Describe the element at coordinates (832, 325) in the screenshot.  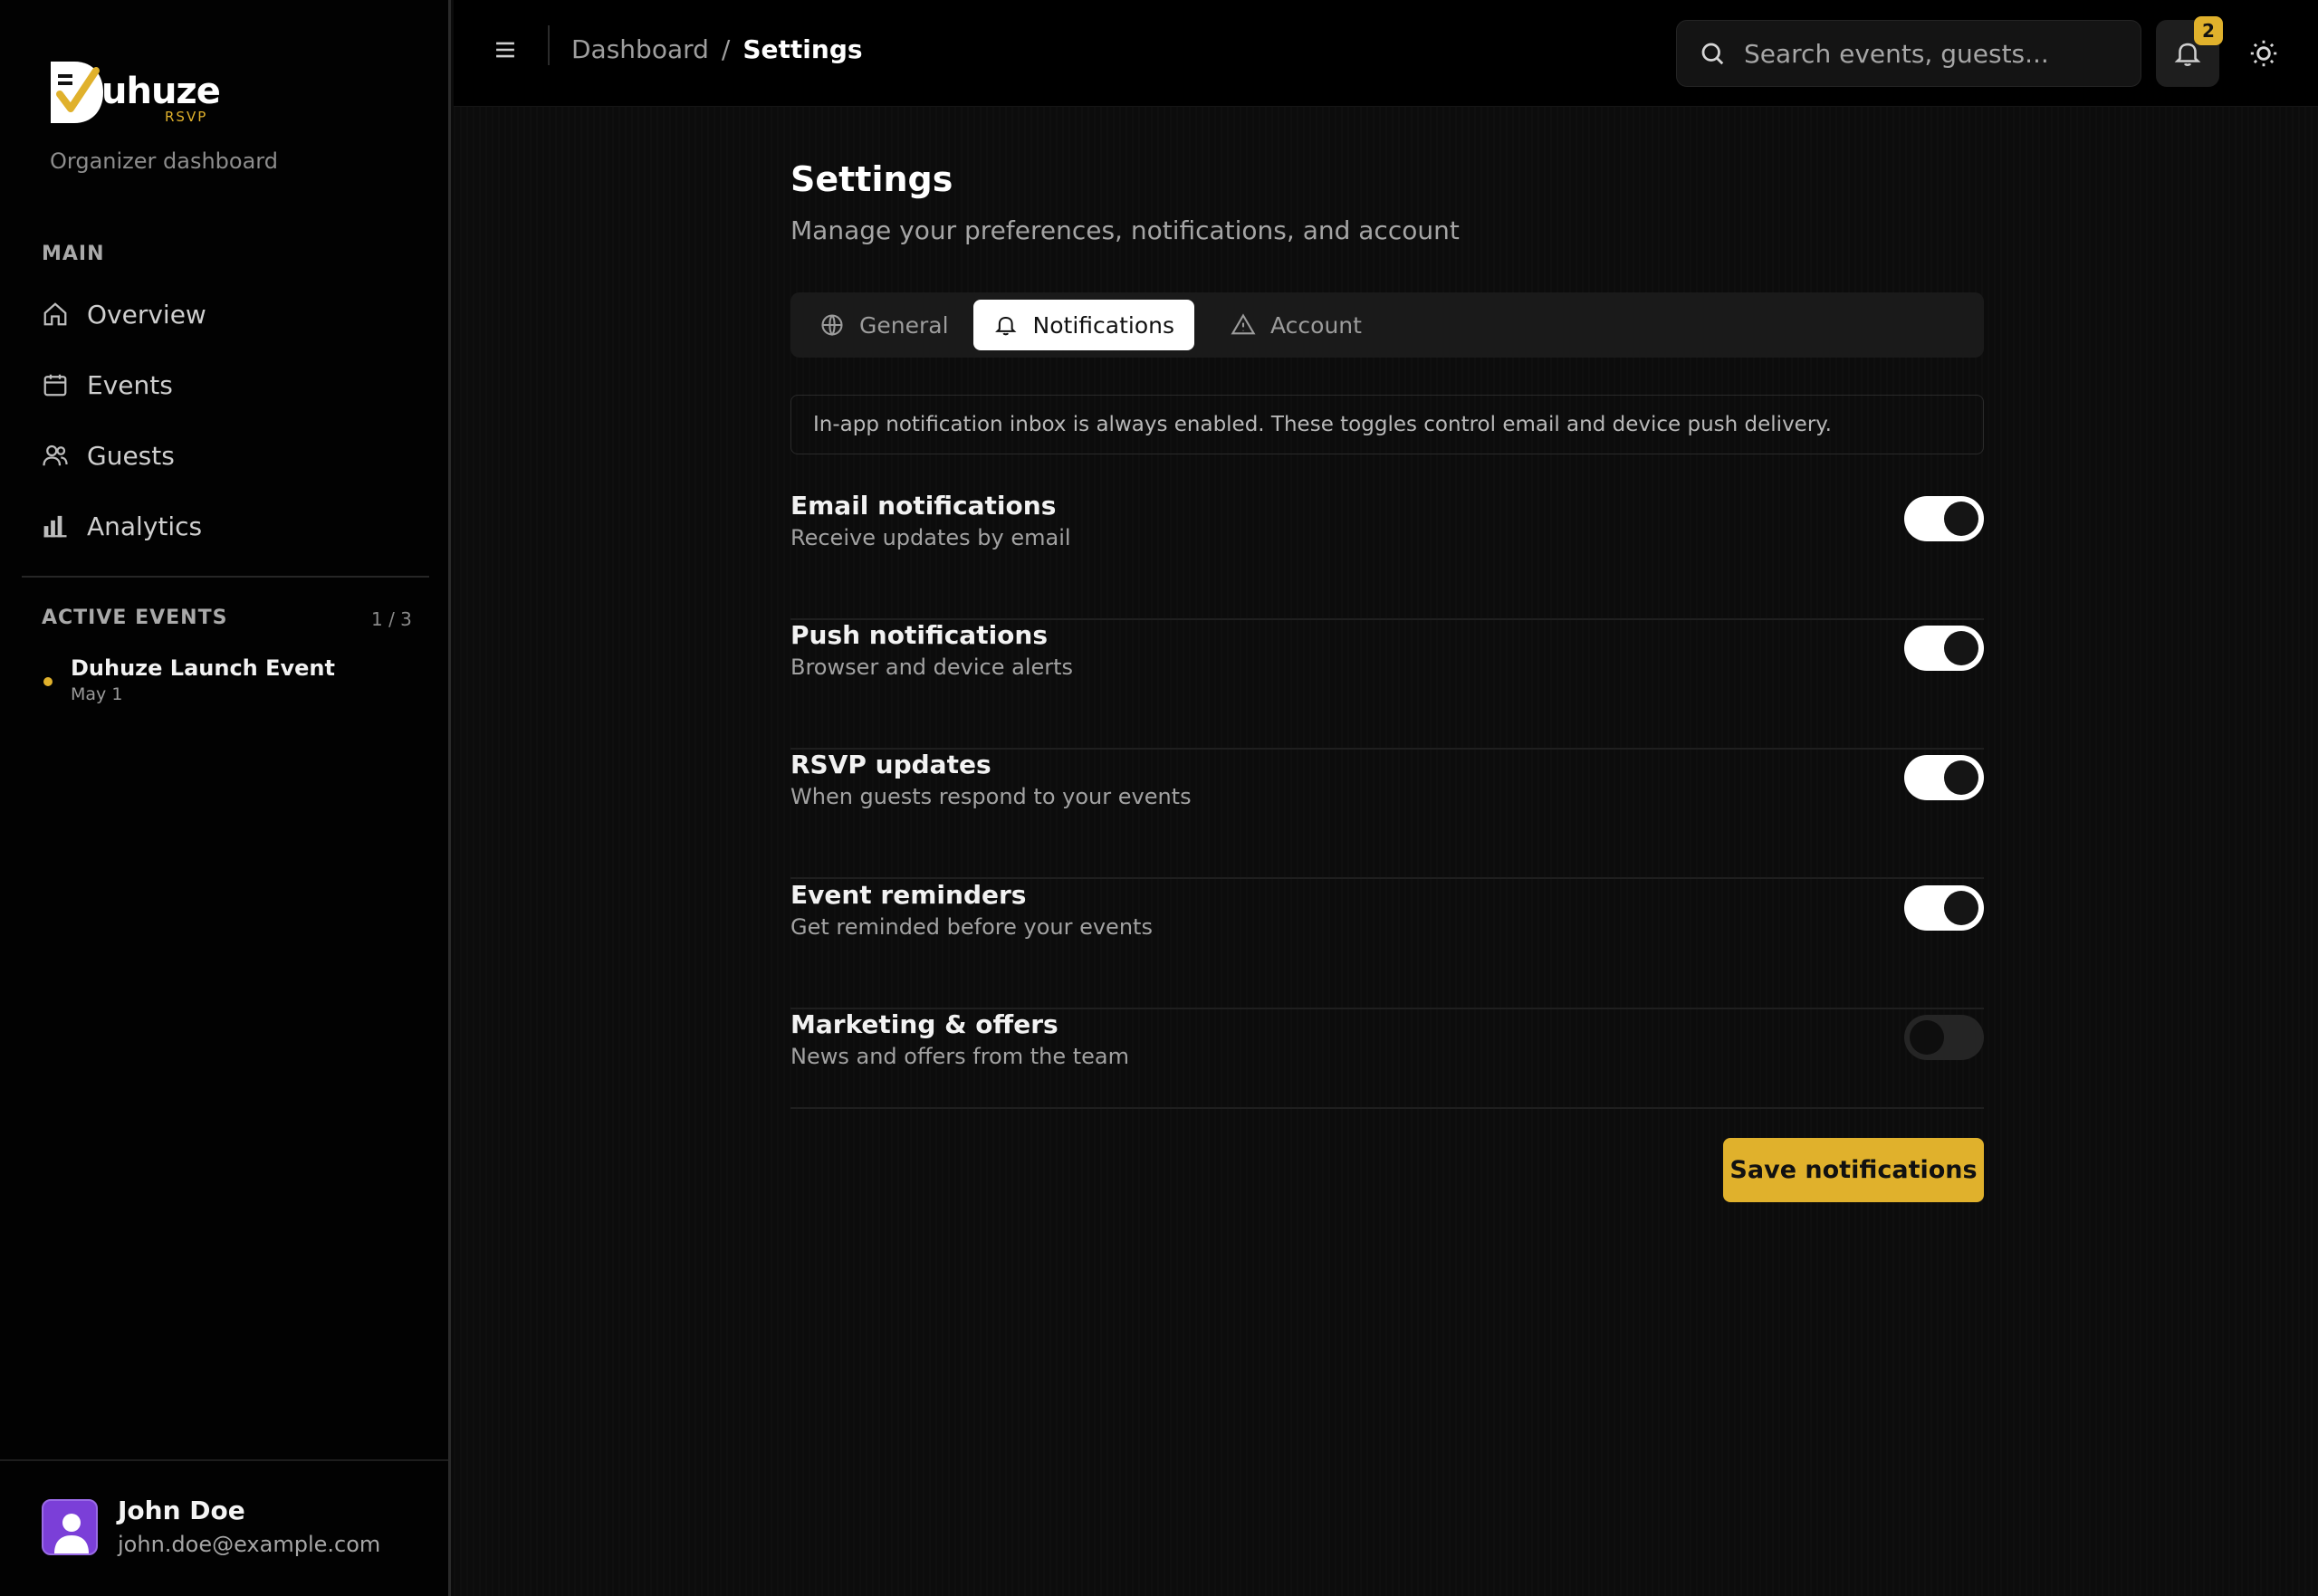
I see `globe-icon` at that location.